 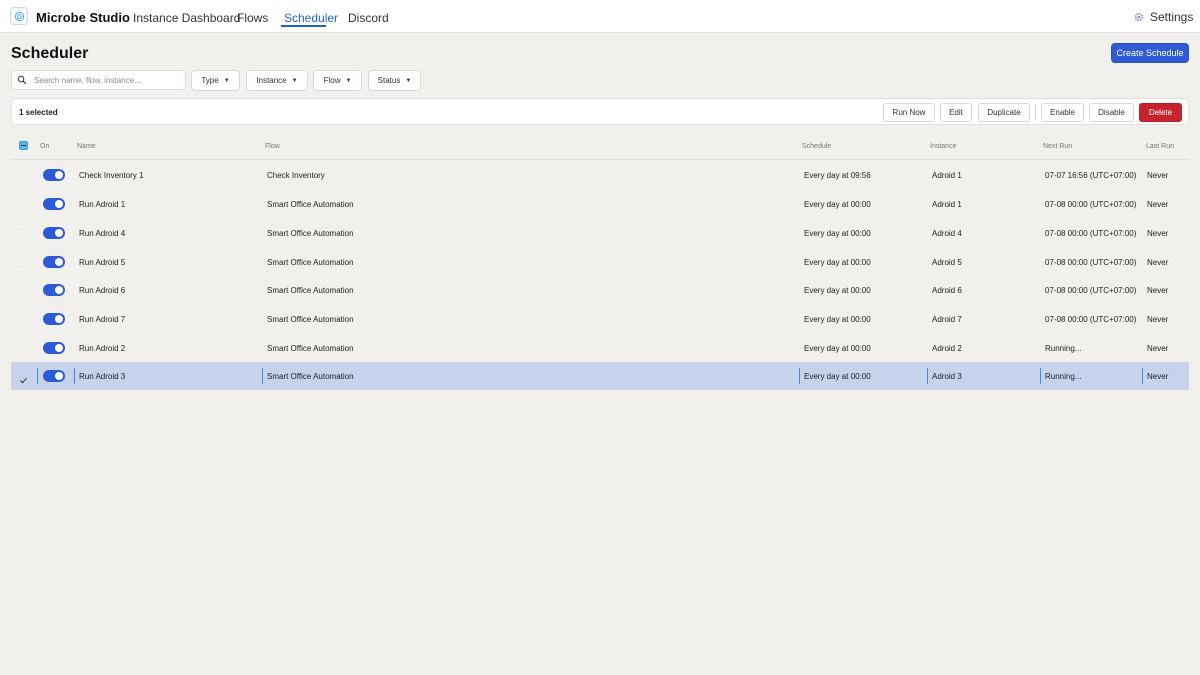 What do you see at coordinates (1057, 146) in the screenshot?
I see `column-header-next-run: Next Run` at bounding box center [1057, 146].